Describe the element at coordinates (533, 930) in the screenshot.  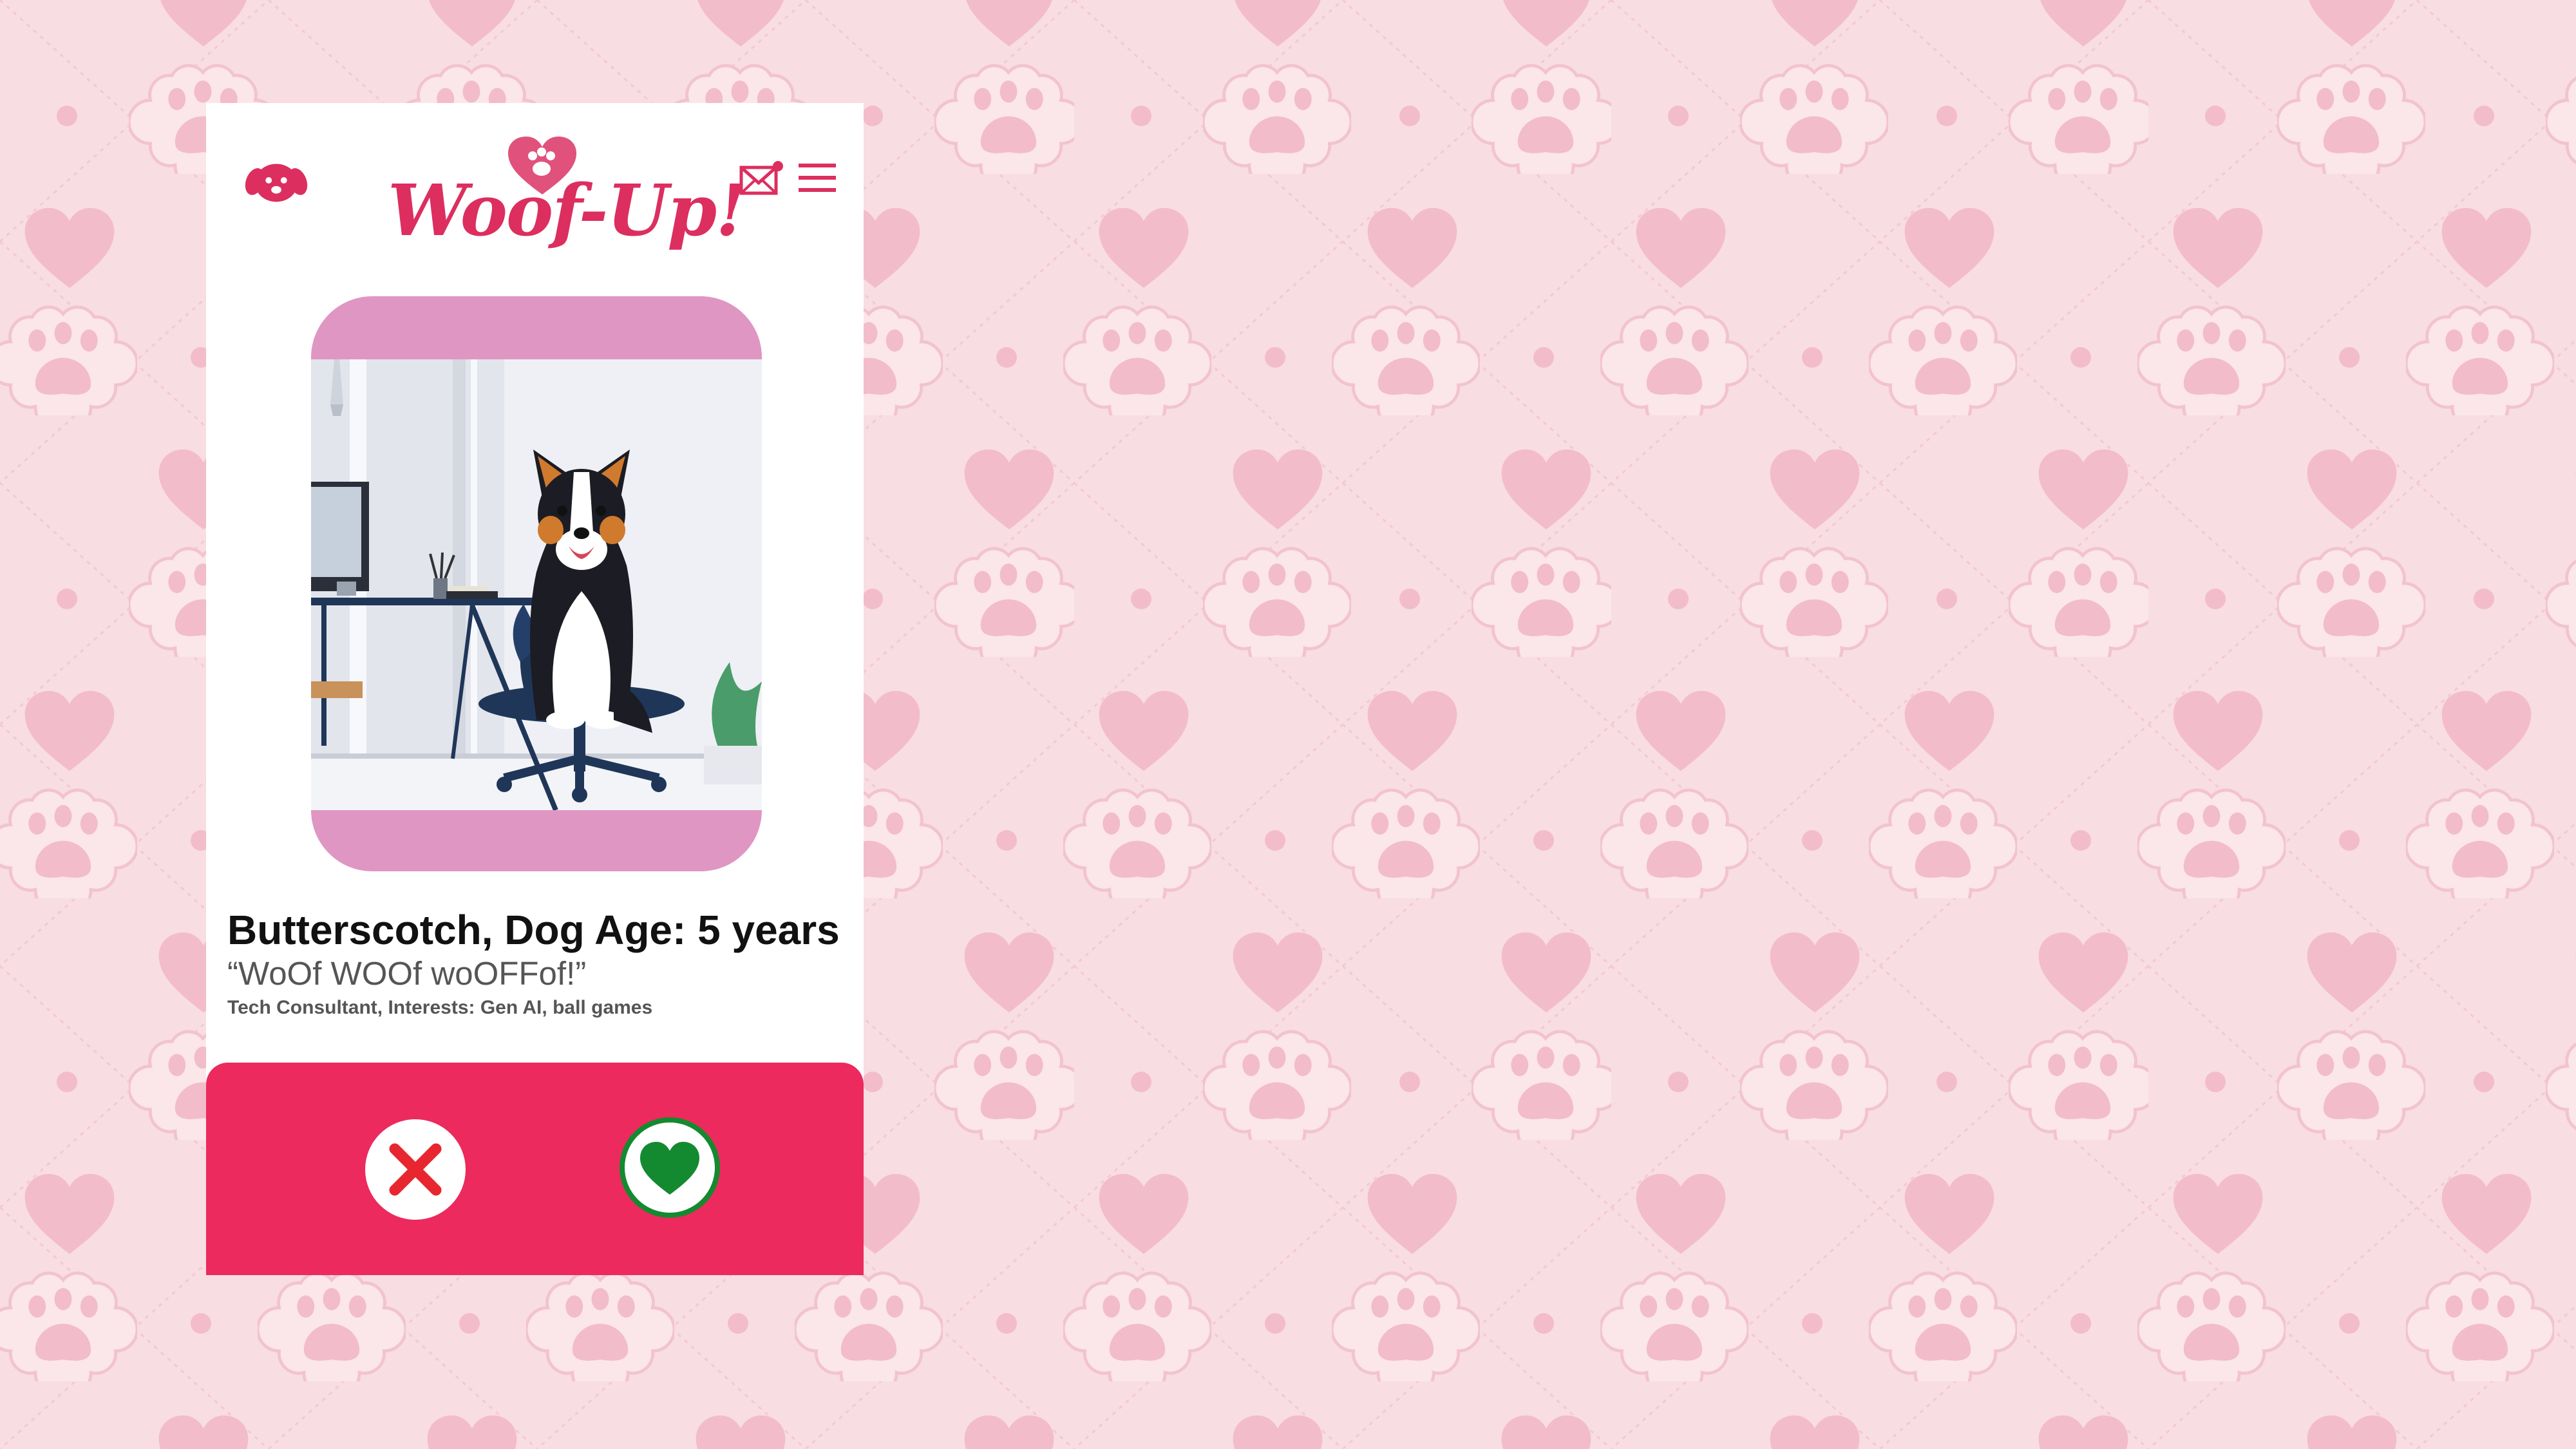
I see `profile-name-age: Butterscotch, Dog Age: 5 years` at that location.